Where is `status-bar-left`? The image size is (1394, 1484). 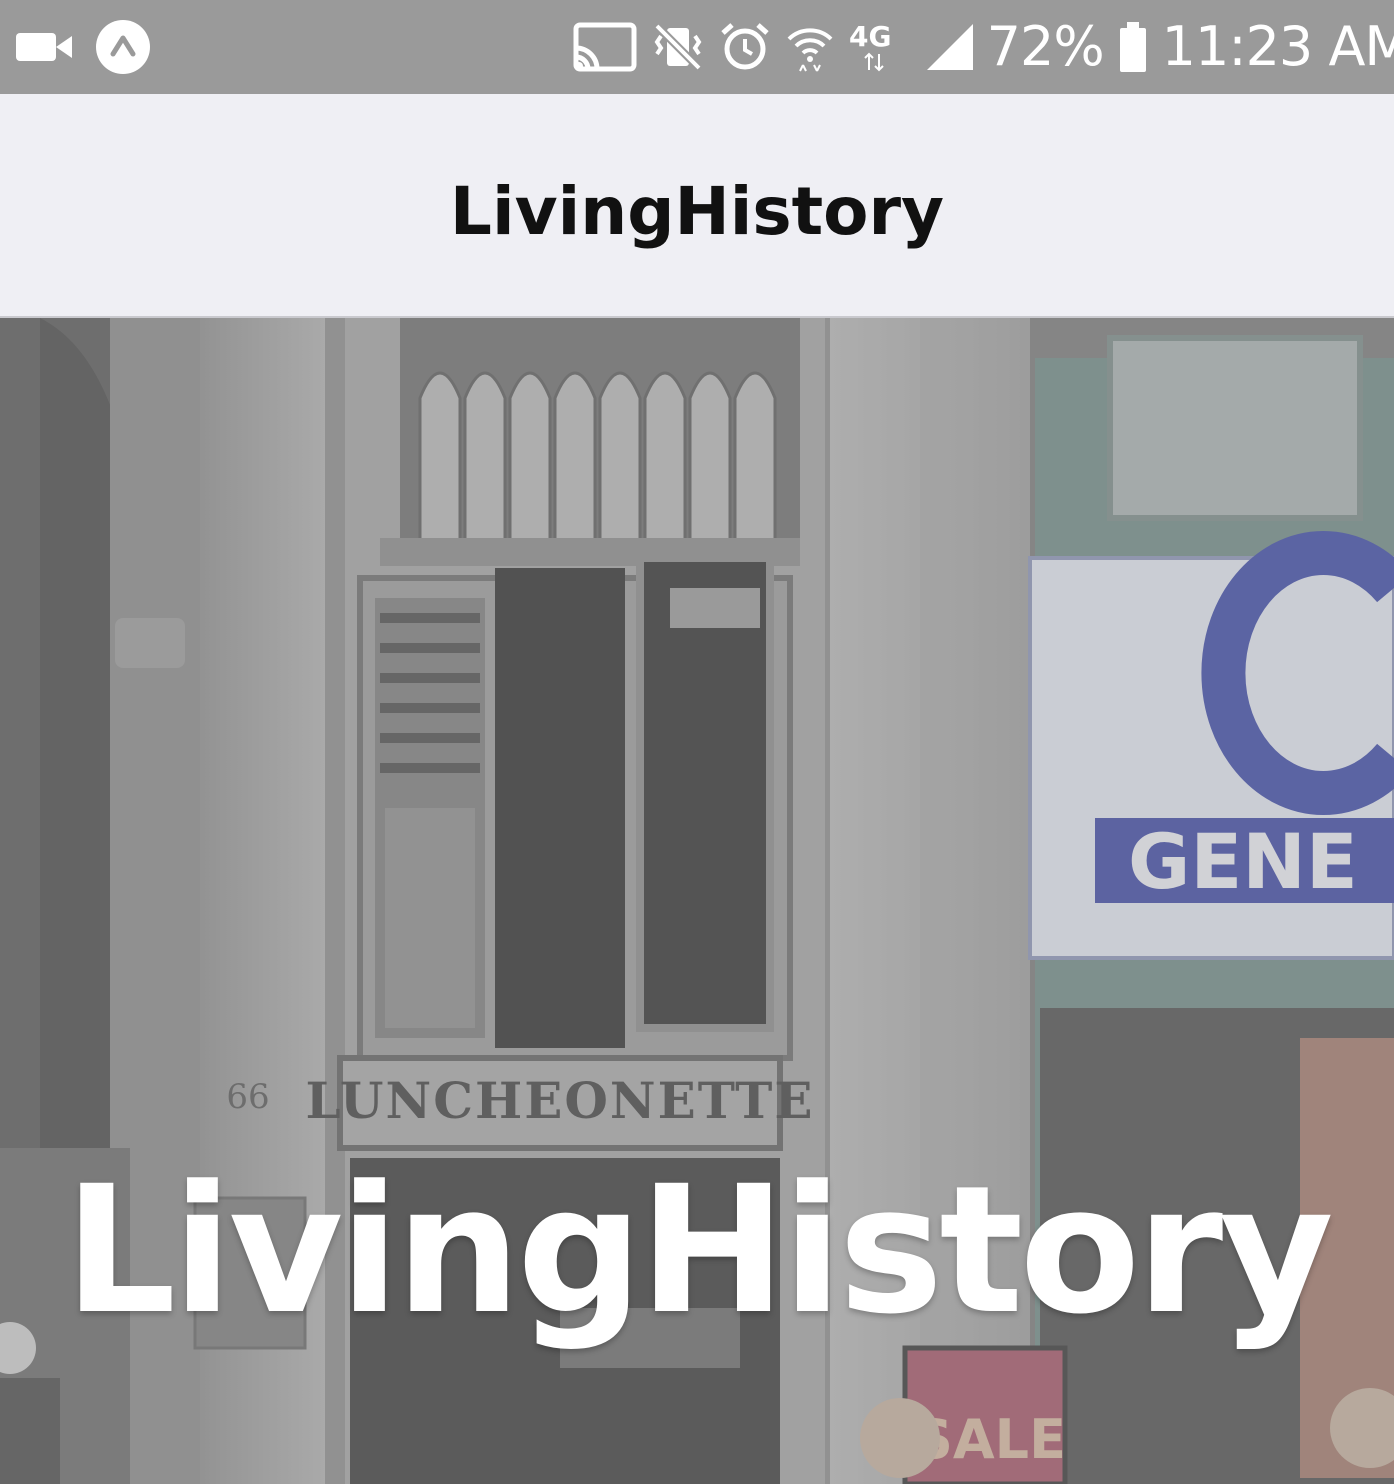 status-bar-left is located at coordinates (84, 47).